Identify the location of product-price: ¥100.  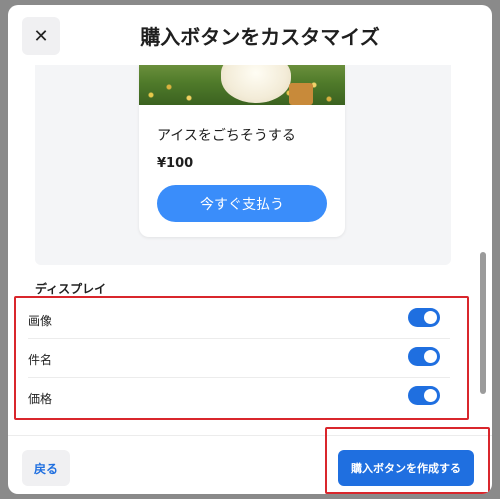
(175, 163).